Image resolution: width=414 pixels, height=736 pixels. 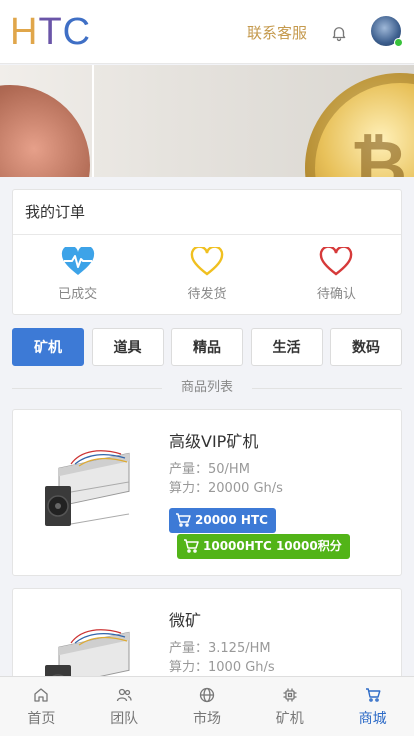 I want to click on nav-mall: 商城, so click(x=372, y=706).